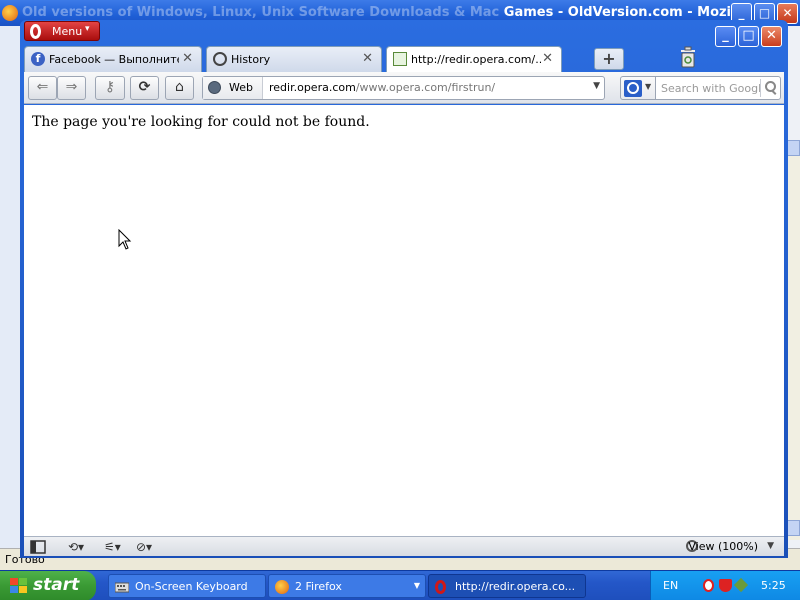 This screenshot has height=600, width=800. Describe the element at coordinates (144, 88) in the screenshot. I see `reload-button: ⟳` at that location.